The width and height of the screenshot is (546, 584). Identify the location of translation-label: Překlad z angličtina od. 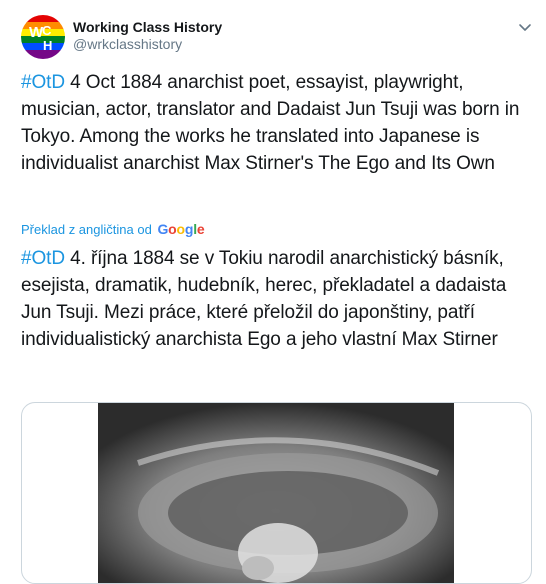
(86, 229).